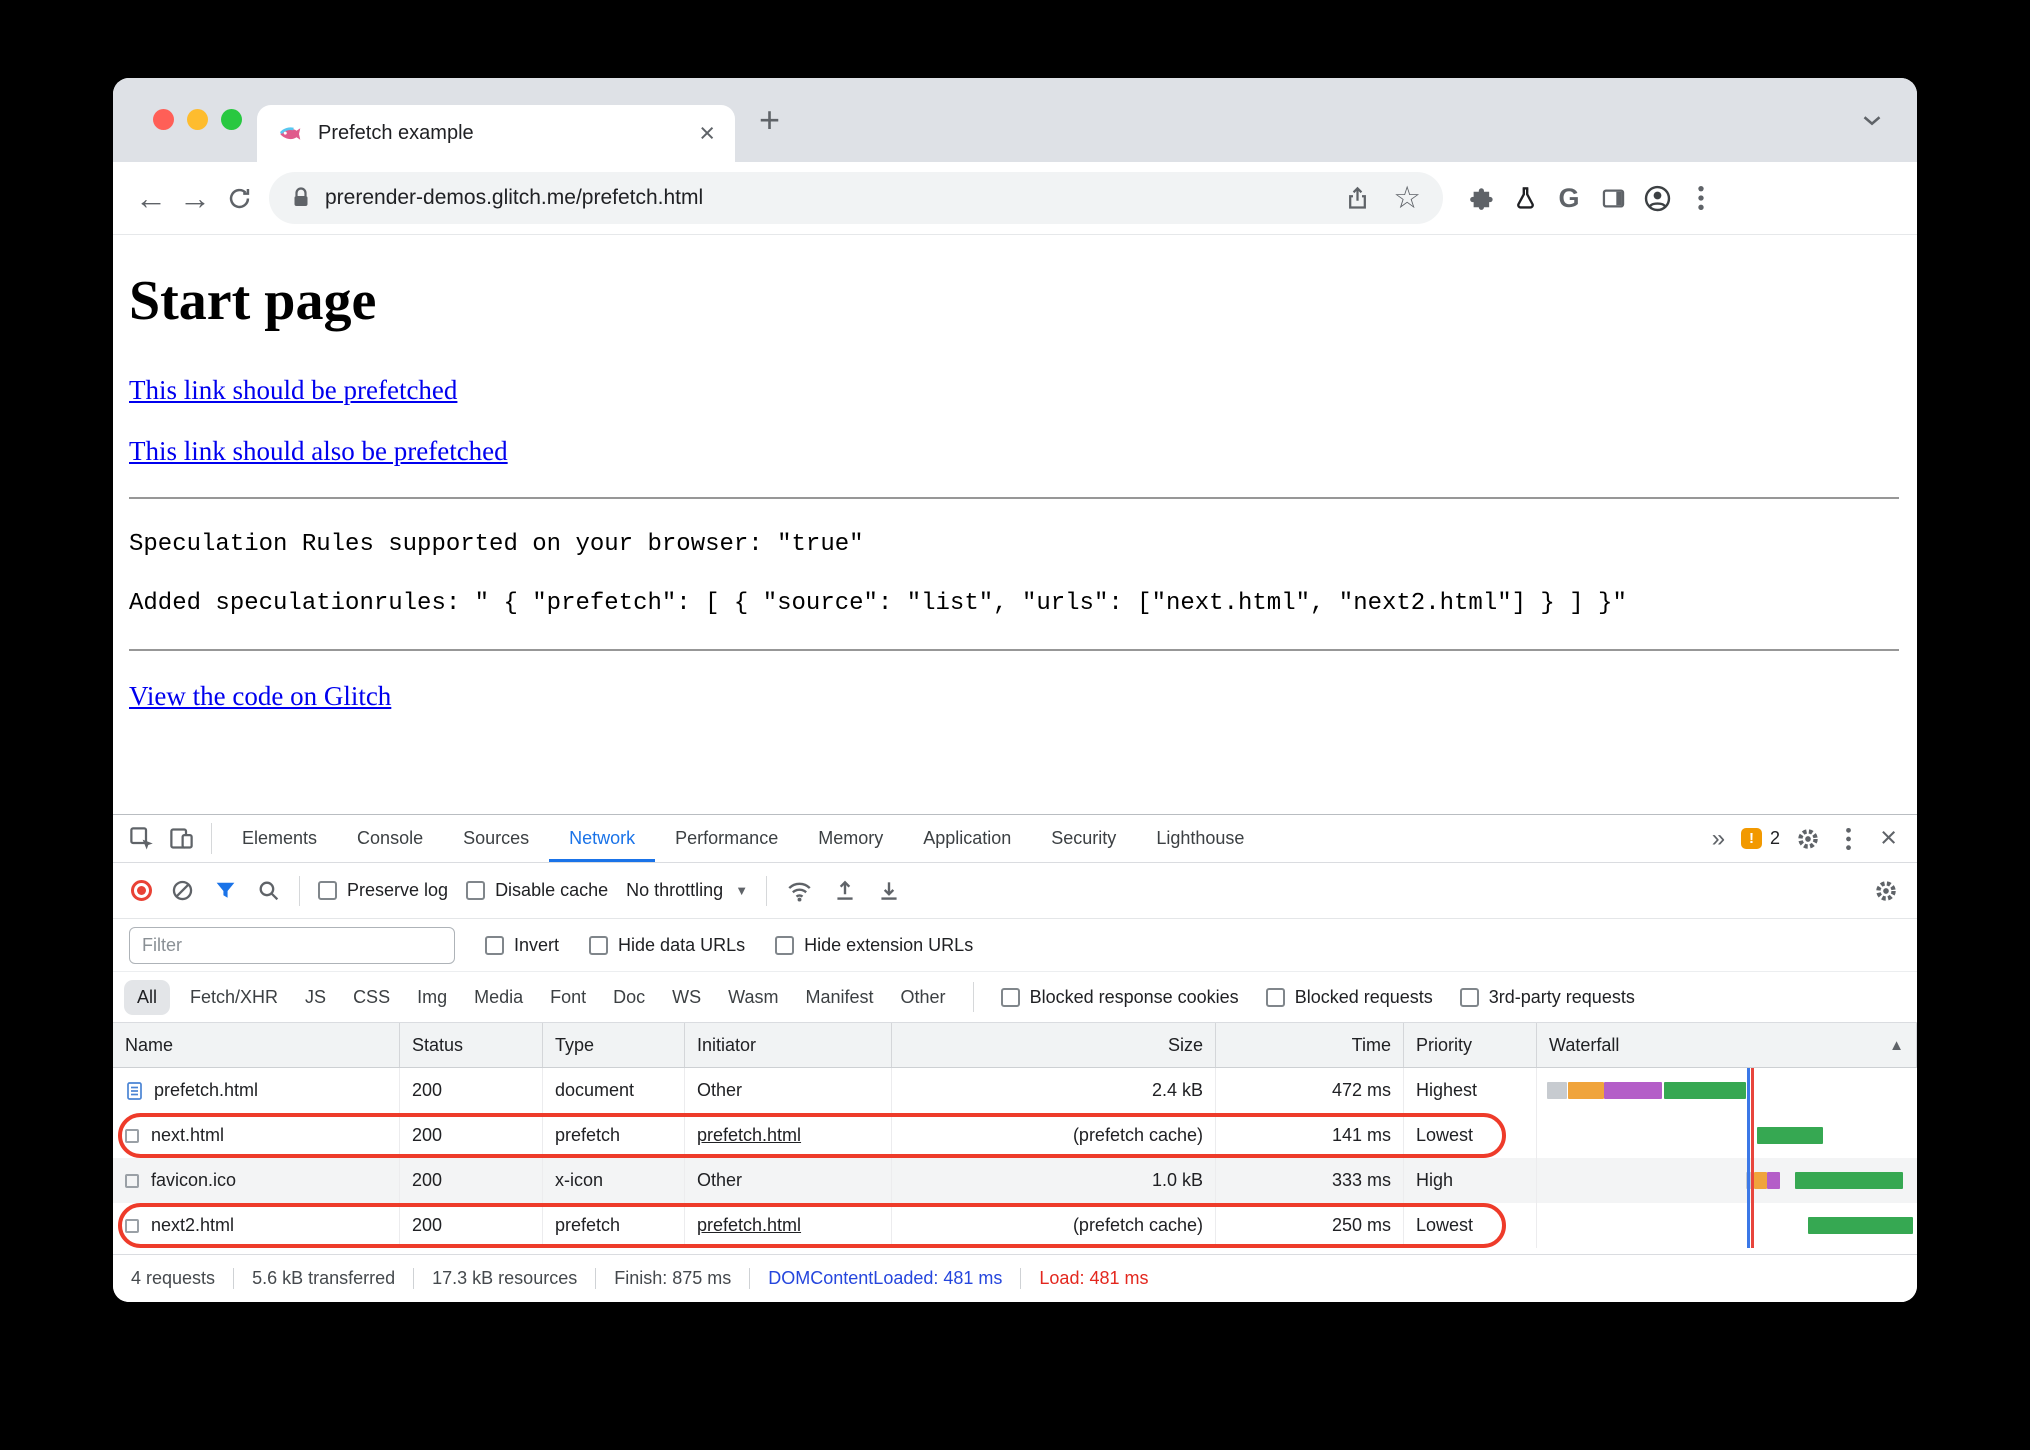 The width and height of the screenshot is (2030, 1450). I want to click on extensions-puzzle-icon, so click(1481, 198).